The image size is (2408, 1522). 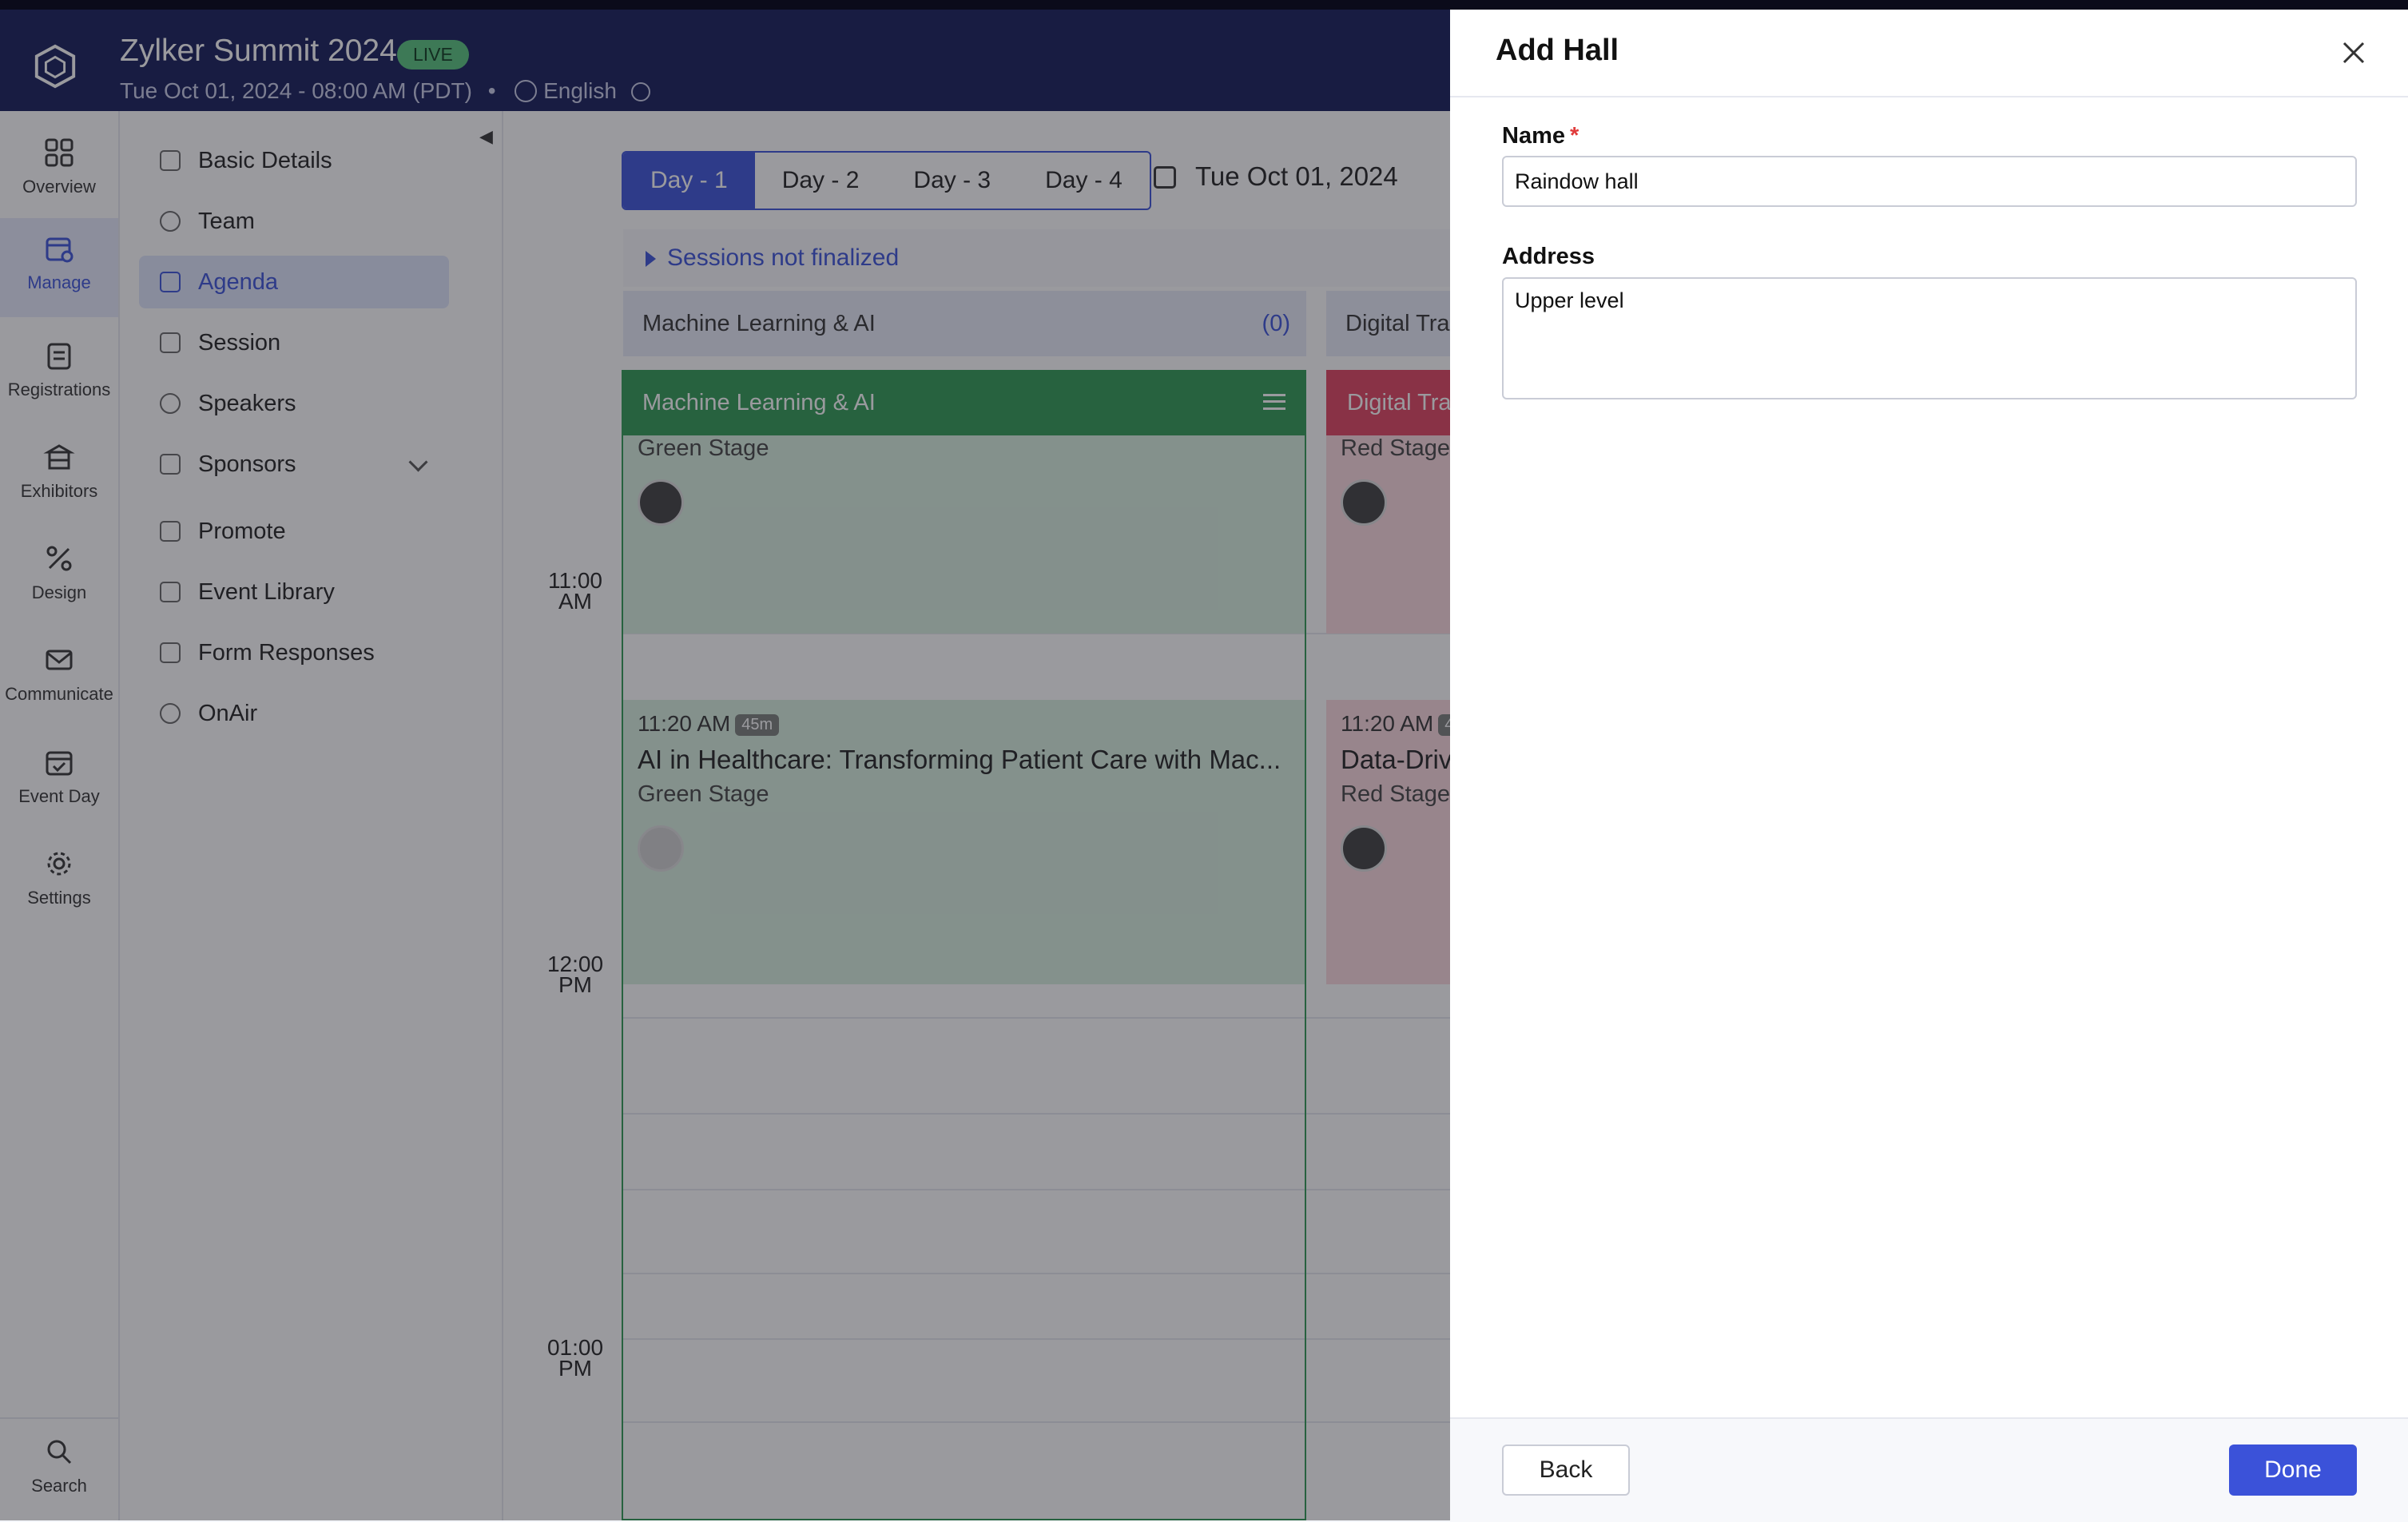 What do you see at coordinates (1204, 5) in the screenshot?
I see `top-strip` at bounding box center [1204, 5].